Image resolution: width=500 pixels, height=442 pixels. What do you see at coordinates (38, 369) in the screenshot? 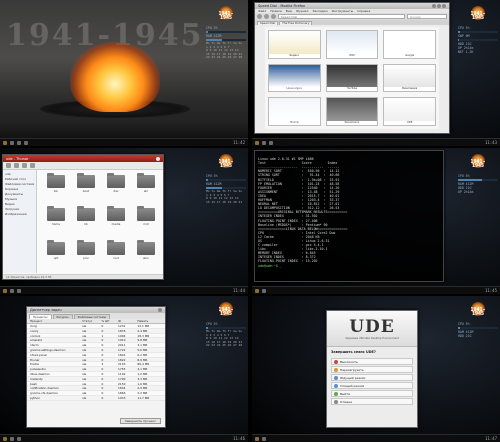
I see `table-cell: pulseaudio` at bounding box center [38, 369].